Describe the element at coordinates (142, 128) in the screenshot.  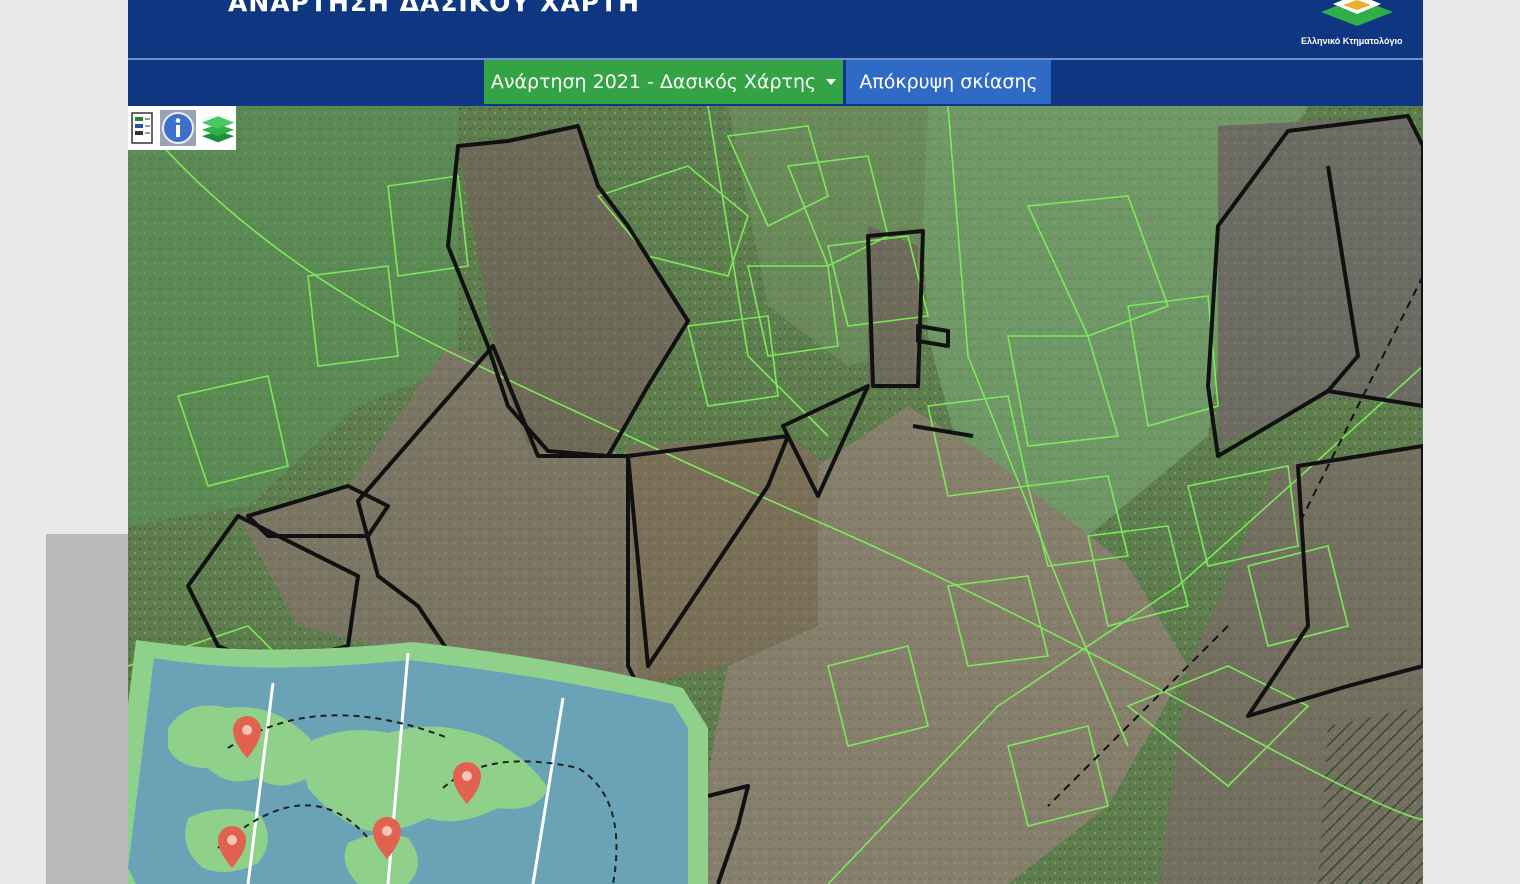
I see `legend-icon` at that location.